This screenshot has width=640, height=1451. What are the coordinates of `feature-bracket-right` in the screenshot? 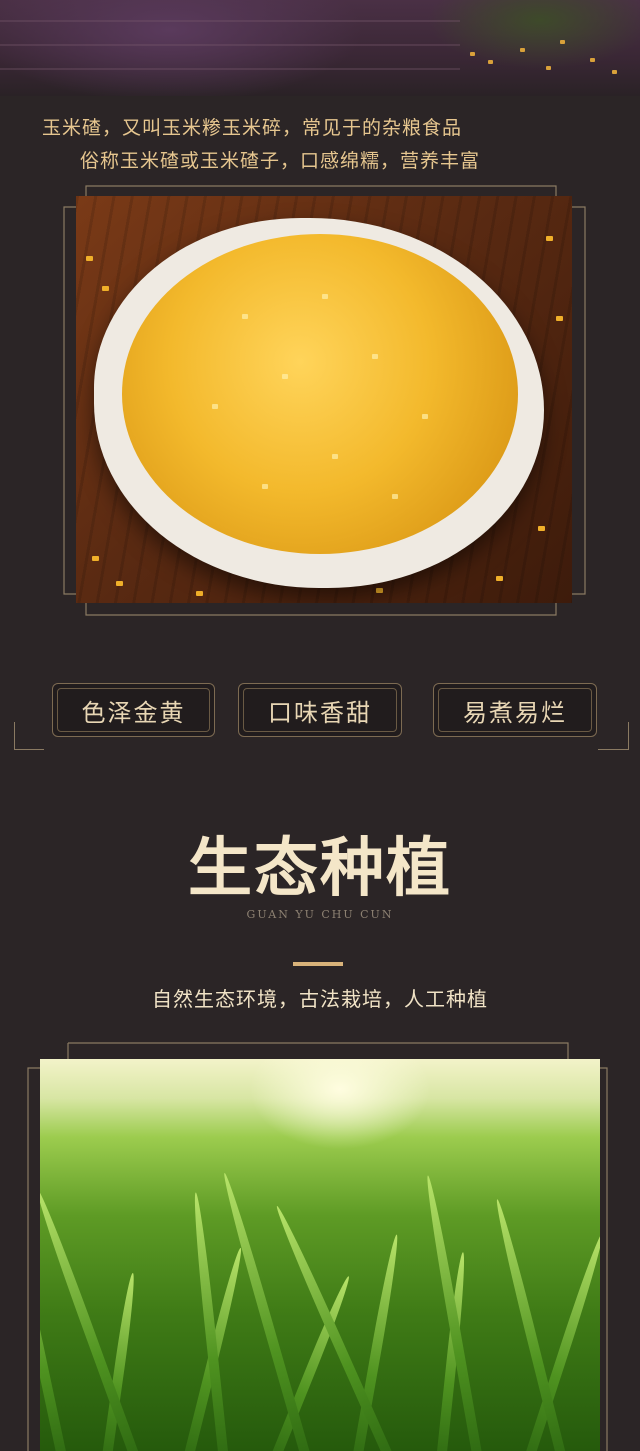 It's located at (628, 736).